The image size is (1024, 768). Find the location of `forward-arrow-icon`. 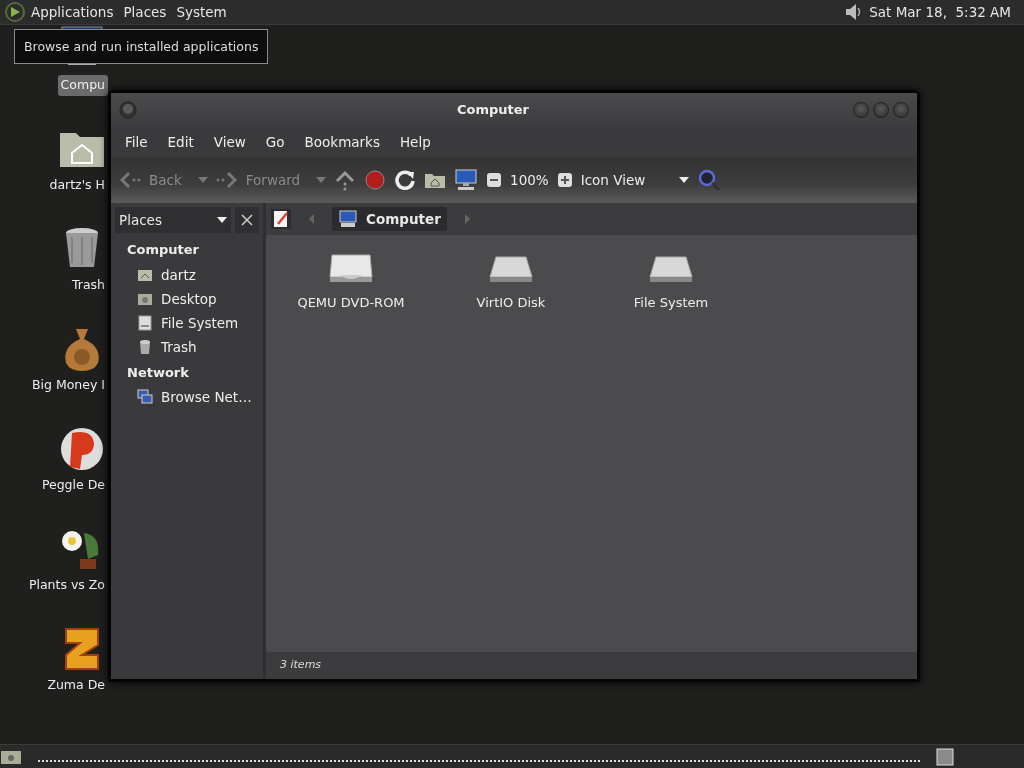

forward-arrow-icon is located at coordinates (226, 180).